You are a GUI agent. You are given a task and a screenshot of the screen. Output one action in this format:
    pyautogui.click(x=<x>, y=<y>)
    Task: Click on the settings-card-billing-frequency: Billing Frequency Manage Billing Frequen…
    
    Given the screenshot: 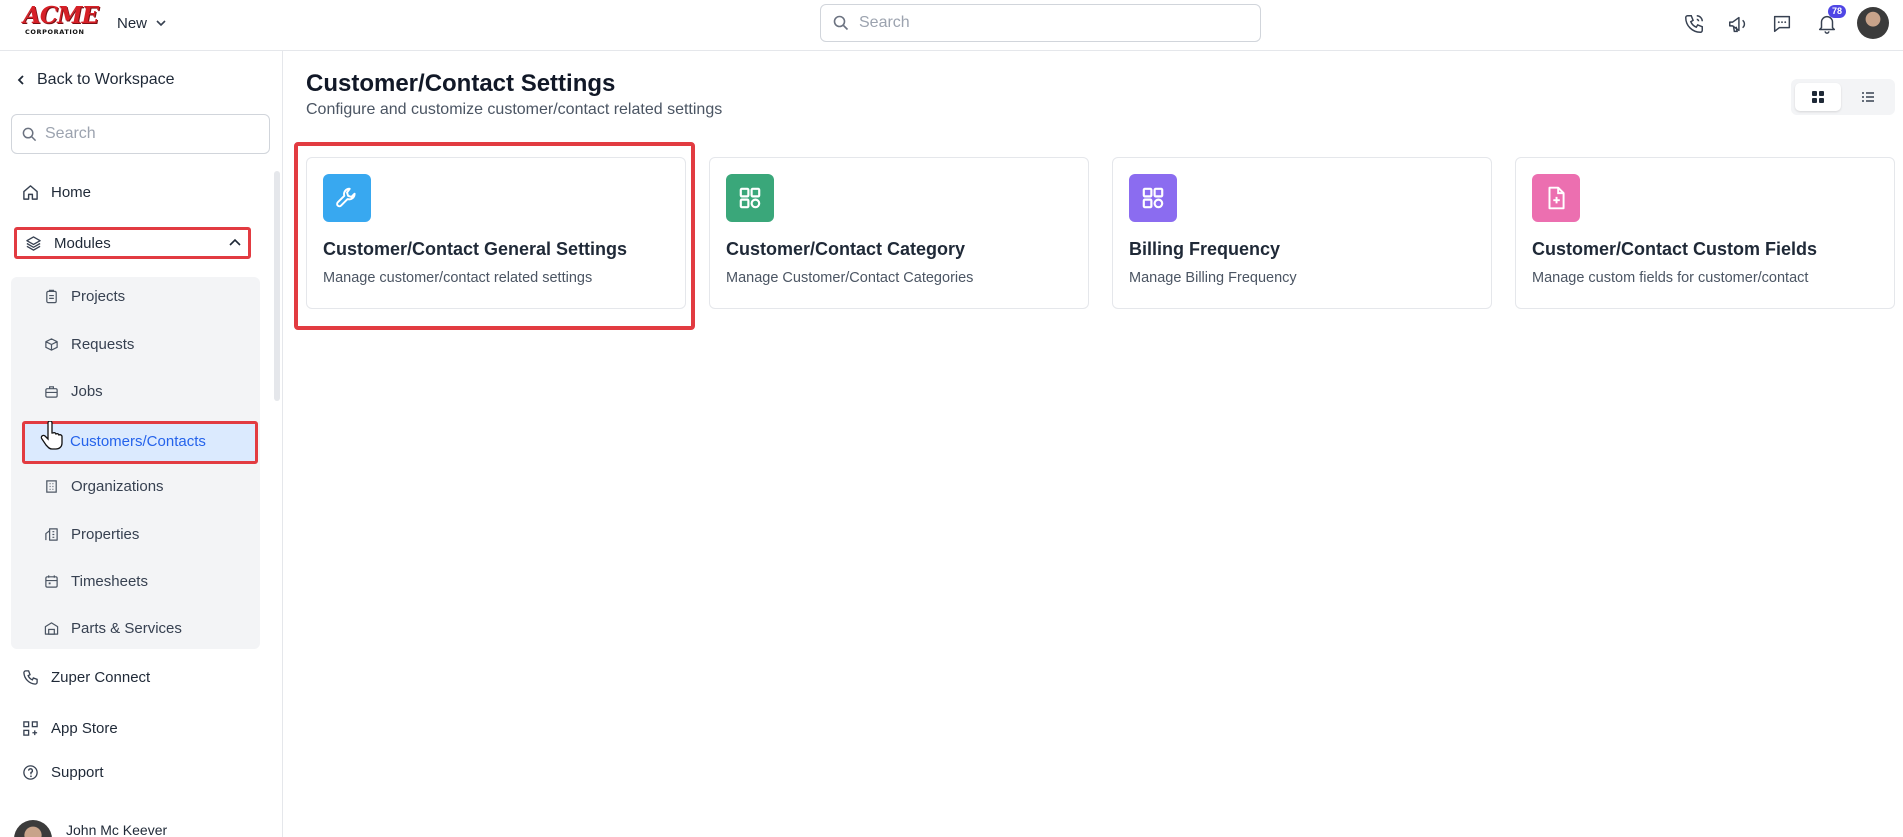 What is the action you would take?
    pyautogui.click(x=1302, y=233)
    